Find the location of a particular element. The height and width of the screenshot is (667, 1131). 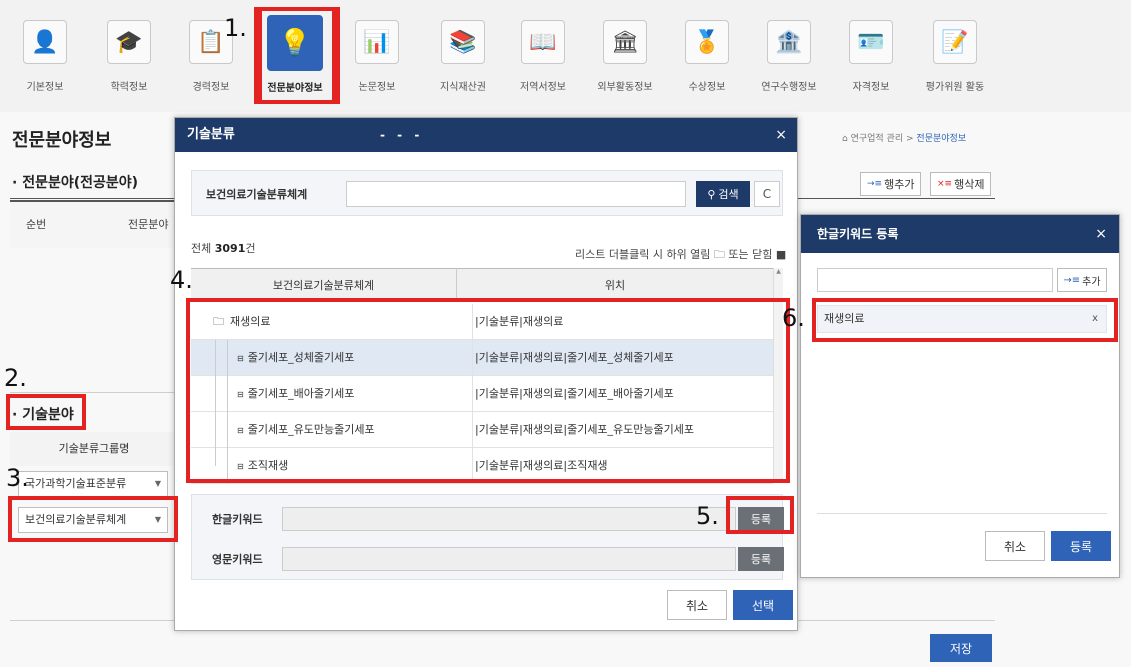

graduation-cap-icon: 🎓 is located at coordinates (129, 42).